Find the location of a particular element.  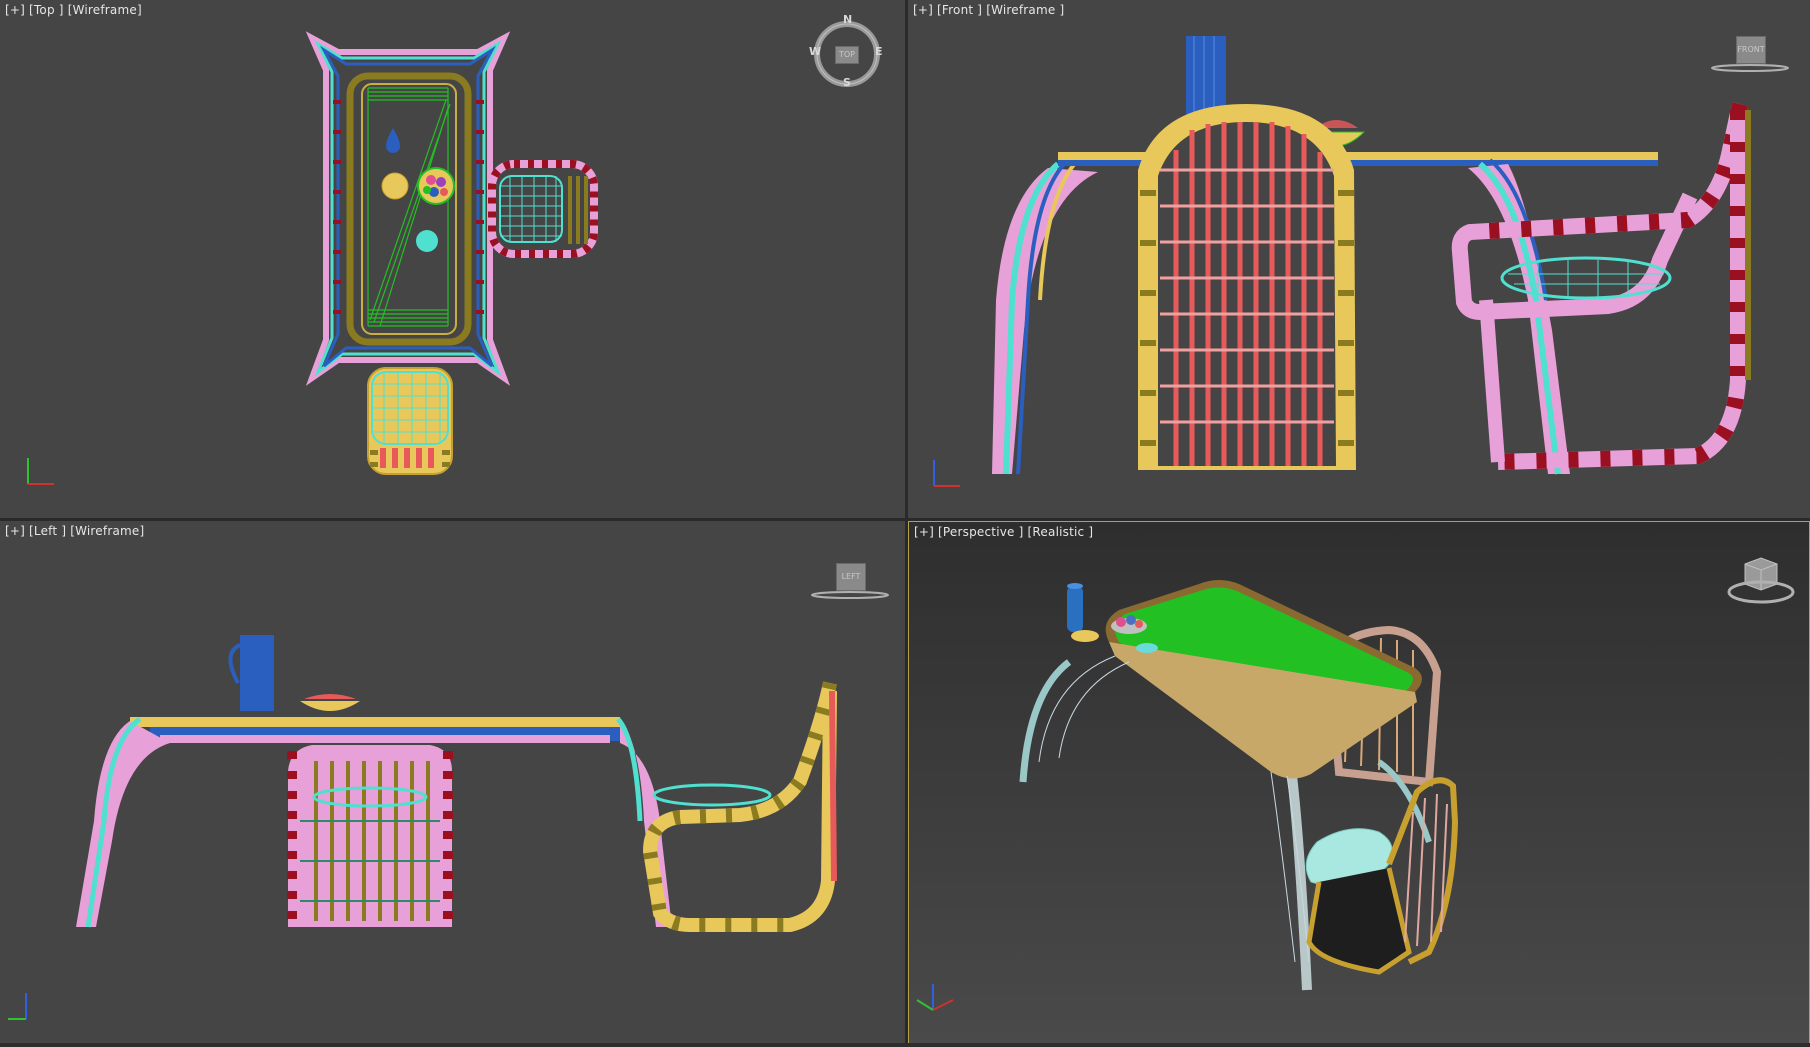

viewport-divider-horizontal is located at coordinates (905, 519).